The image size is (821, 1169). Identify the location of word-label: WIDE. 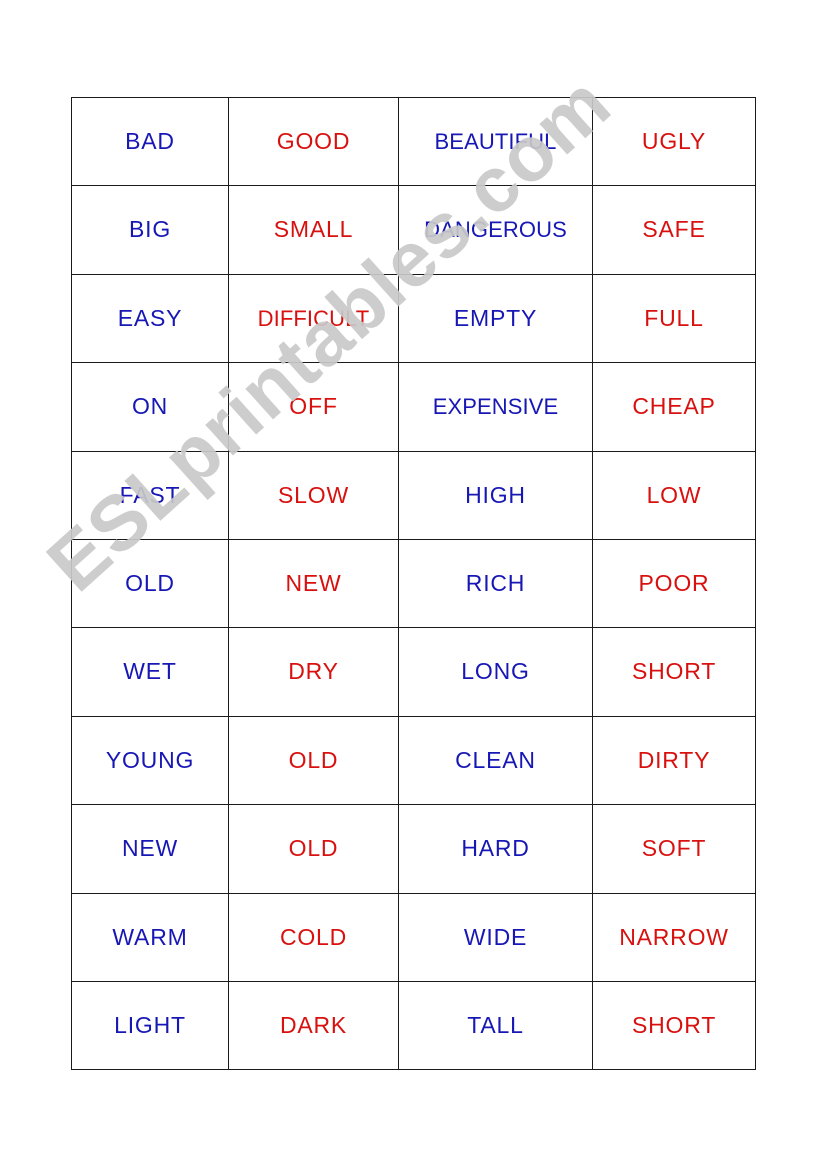
(495, 936).